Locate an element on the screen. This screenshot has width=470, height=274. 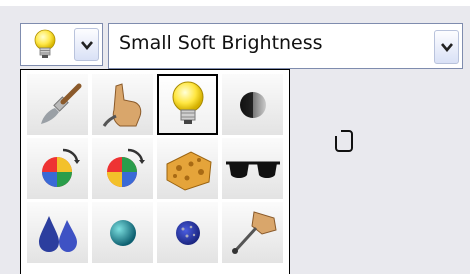
brush-cell-sunglasses is located at coordinates (252, 168).